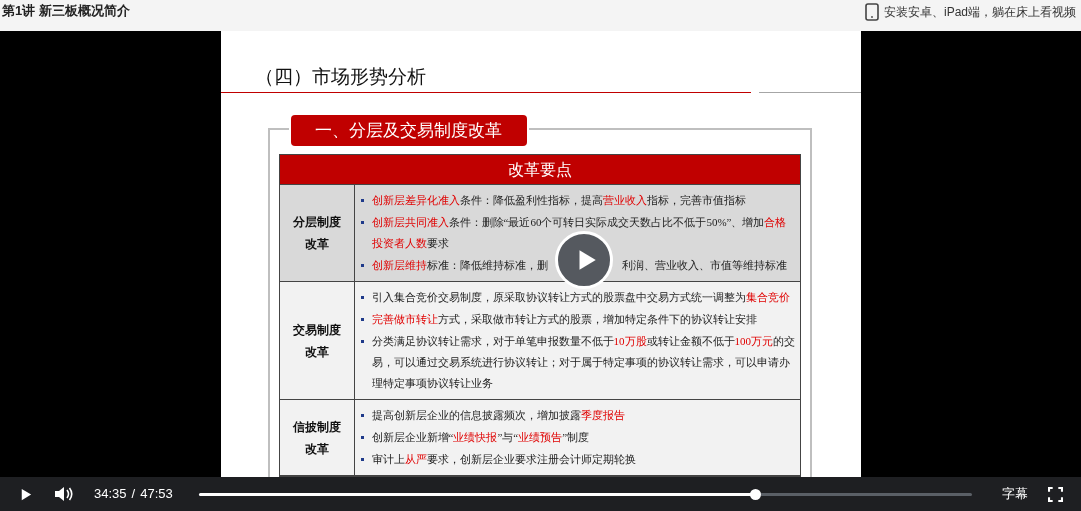 The height and width of the screenshot is (511, 1081). What do you see at coordinates (503, 459) in the screenshot?
I see `bullet-text: 审计上从严要求，创新层企业要求注册会计师定期轮换` at bounding box center [503, 459].